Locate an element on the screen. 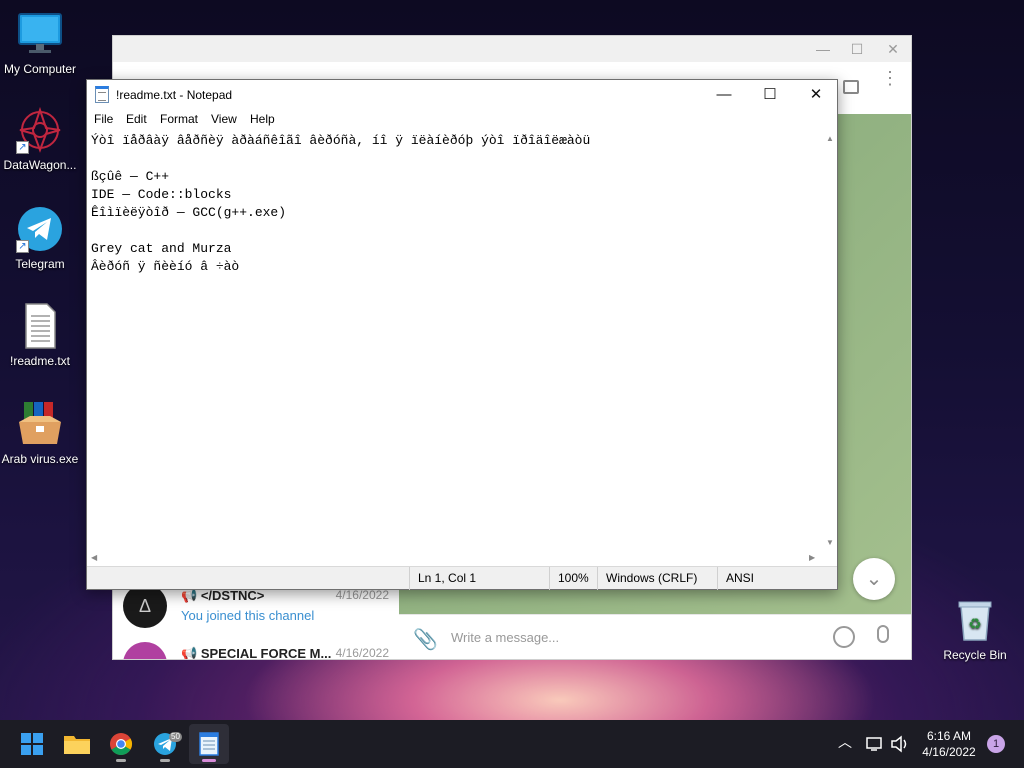  chat-last-message: You joined this channel is located at coordinates (248, 615).